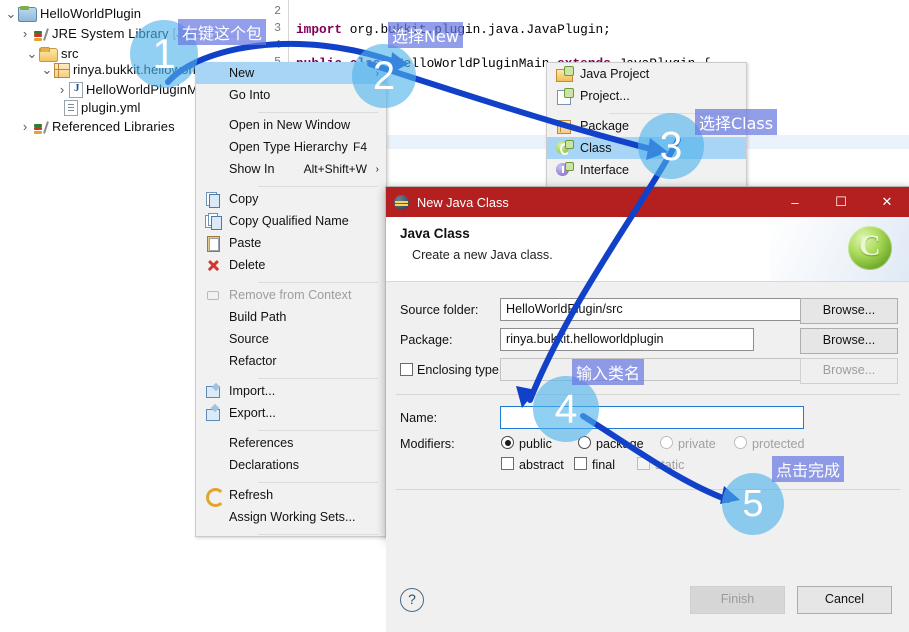 The width and height of the screenshot is (909, 632). What do you see at coordinates (541, 465) in the screenshot?
I see `modifier-abstract-label: abstract` at bounding box center [541, 465].